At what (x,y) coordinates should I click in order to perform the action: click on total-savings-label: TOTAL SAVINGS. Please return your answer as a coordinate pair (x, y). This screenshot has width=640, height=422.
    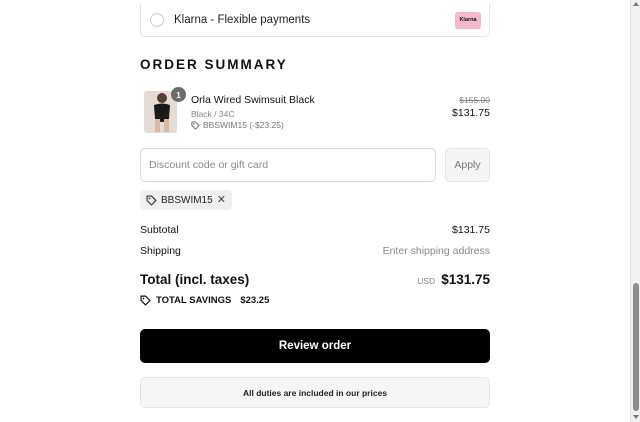
    Looking at the image, I should click on (194, 300).